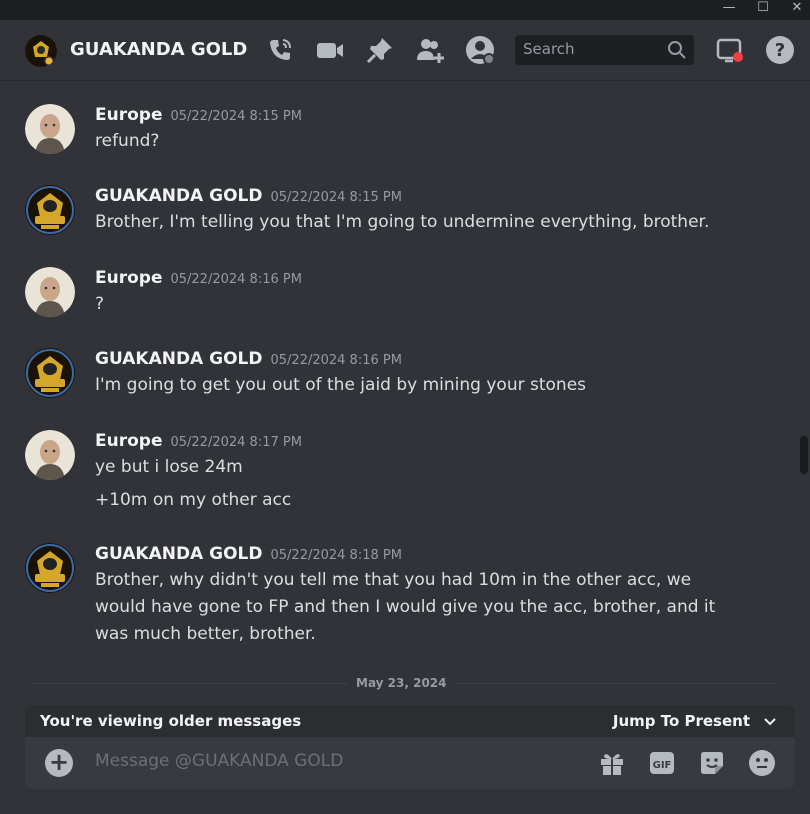 Image resolution: width=810 pixels, height=814 pixels. What do you see at coordinates (236, 442) in the screenshot?
I see `timestamp: 05/22/2024 8:17 PM` at bounding box center [236, 442].